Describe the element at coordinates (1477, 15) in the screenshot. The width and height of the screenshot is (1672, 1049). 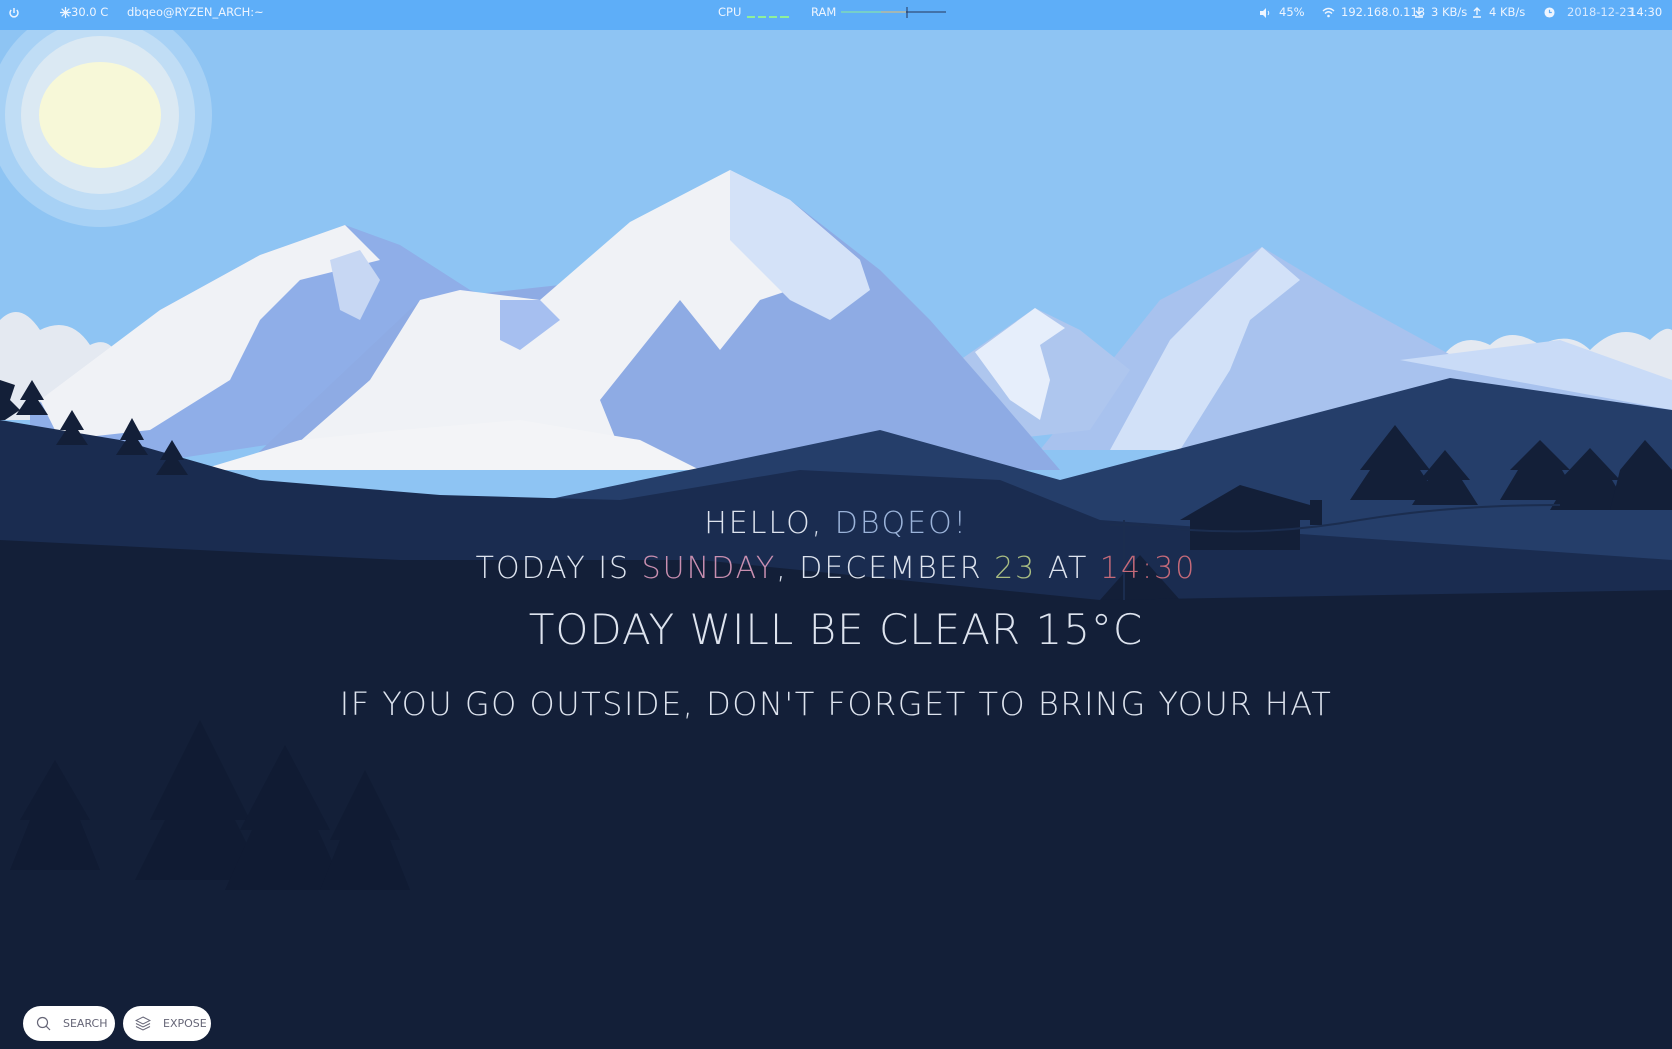
I see `upload-icon` at that location.